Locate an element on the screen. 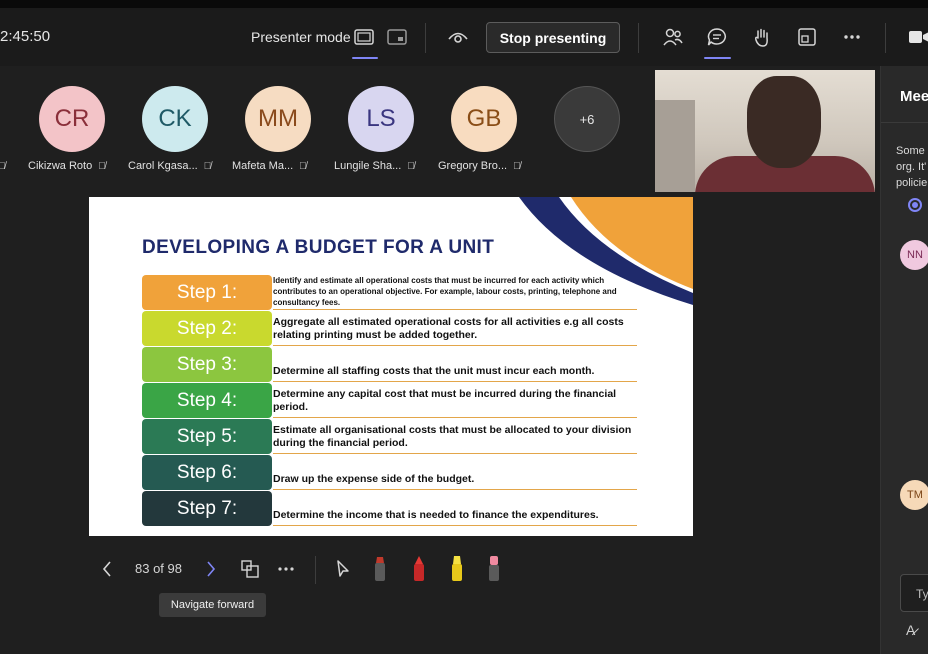 The height and width of the screenshot is (654, 928). slide-grid-button is located at coordinates (250, 569).